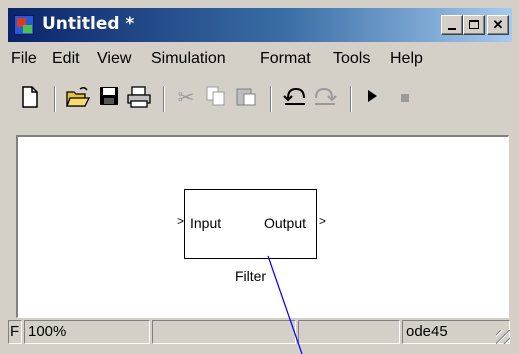 This screenshot has width=519, height=354. I want to click on simulink-app-icon, so click(24, 25).